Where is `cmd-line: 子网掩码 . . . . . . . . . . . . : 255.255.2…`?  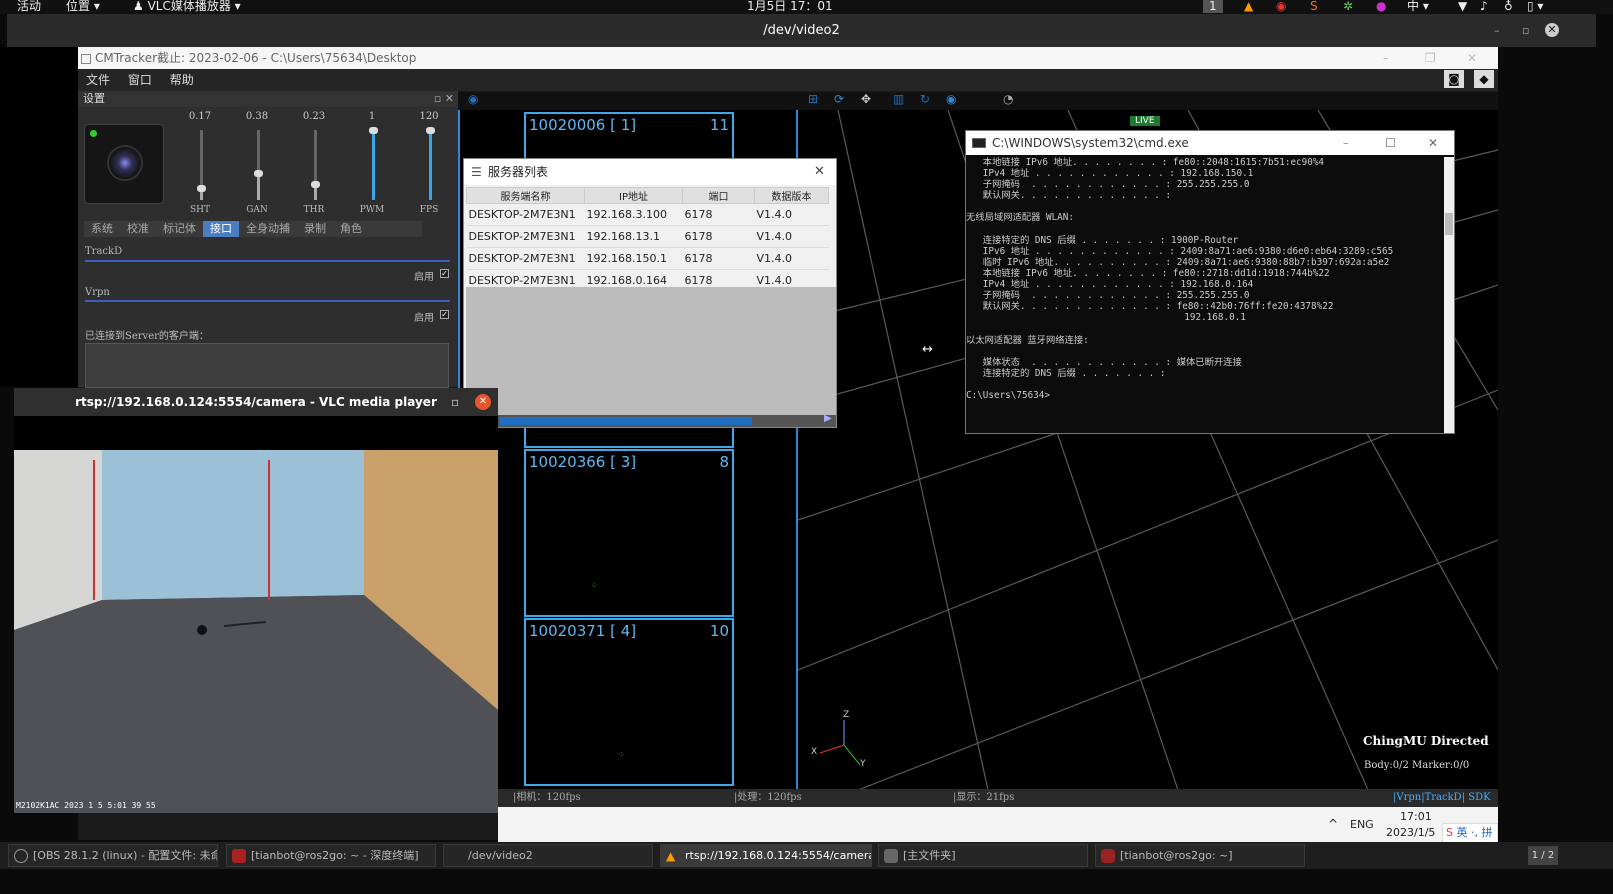 cmd-line: 子网掩码 . . . . . . . . . . . . : 255.255.2… is located at coordinates (1108, 296).